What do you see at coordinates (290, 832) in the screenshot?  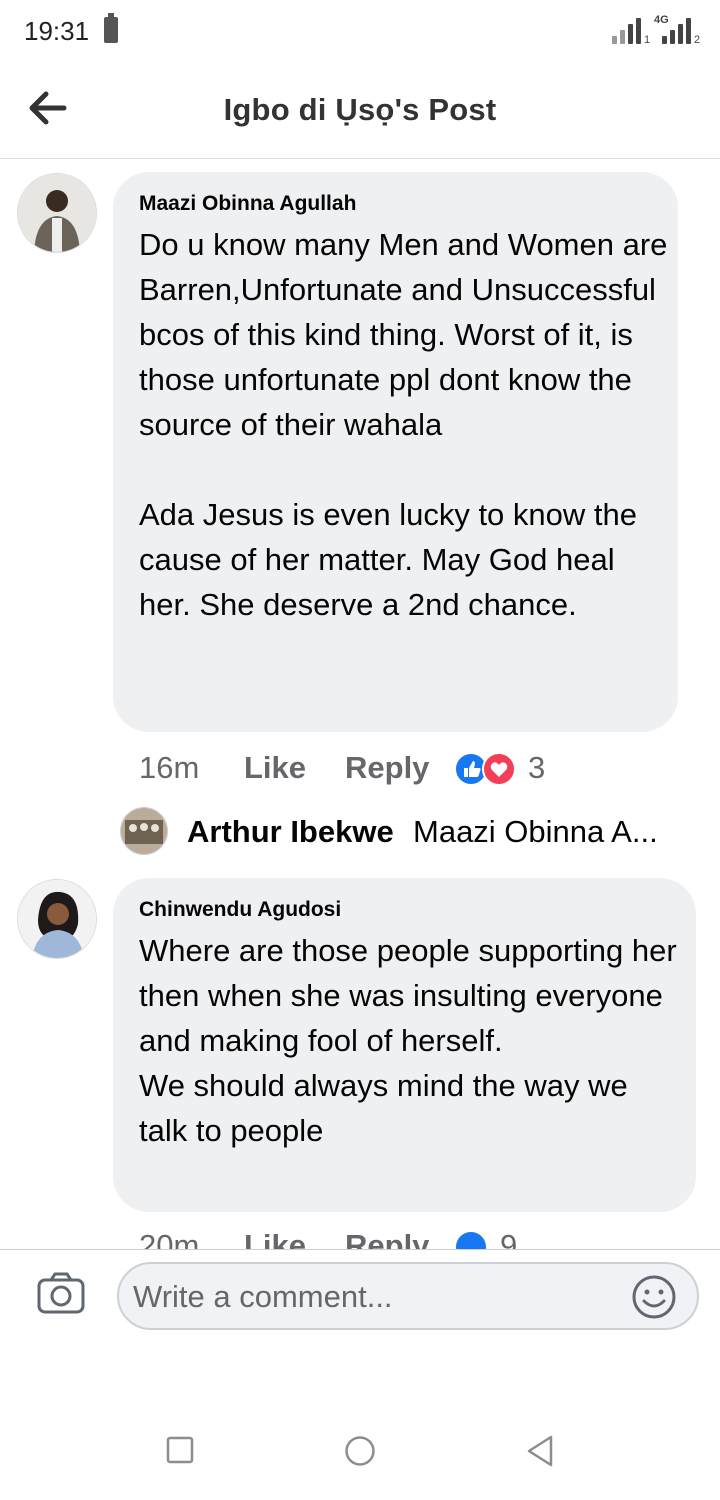 I see `reply-author: Arthur Ibekwe` at bounding box center [290, 832].